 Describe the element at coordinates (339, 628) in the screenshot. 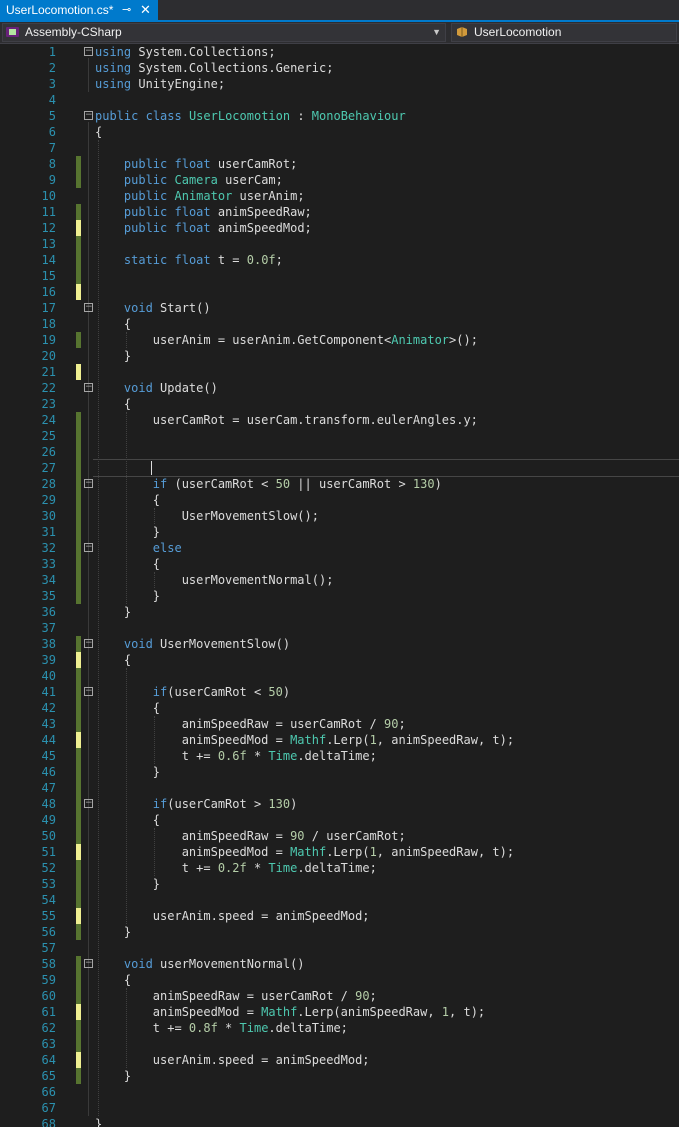

I see `code-line: 37` at that location.